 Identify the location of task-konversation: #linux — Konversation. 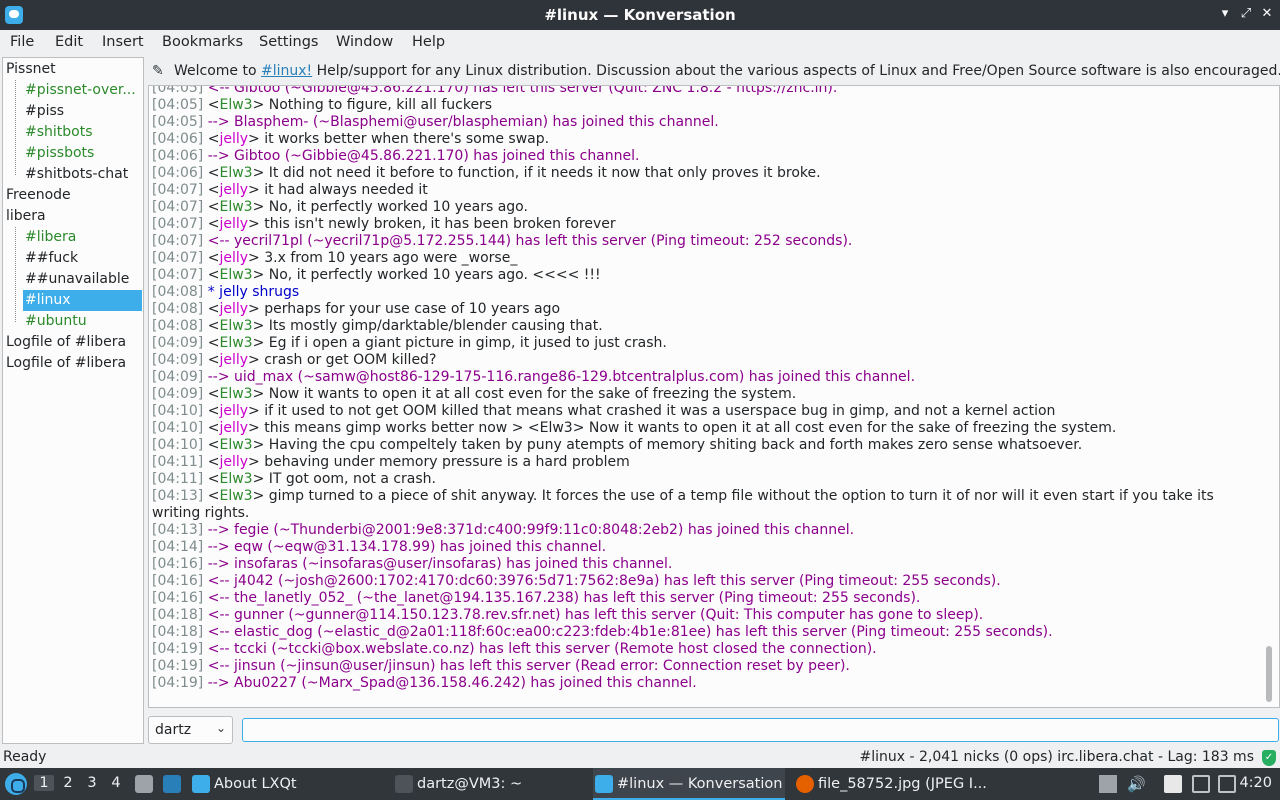
(689, 784).